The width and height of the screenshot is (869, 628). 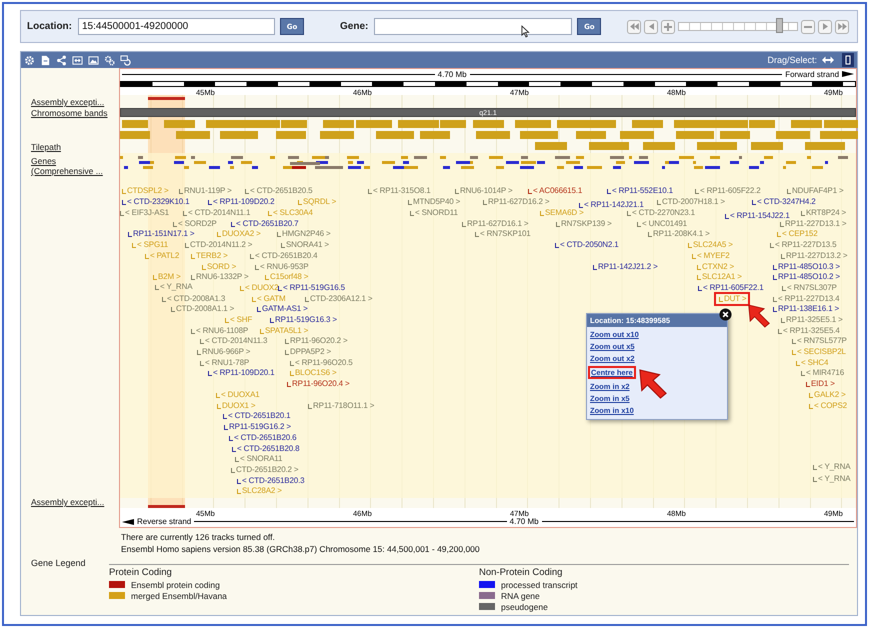 What do you see at coordinates (318, 384) in the screenshot?
I see `gene-label: RP11-96O20.4 >` at bounding box center [318, 384].